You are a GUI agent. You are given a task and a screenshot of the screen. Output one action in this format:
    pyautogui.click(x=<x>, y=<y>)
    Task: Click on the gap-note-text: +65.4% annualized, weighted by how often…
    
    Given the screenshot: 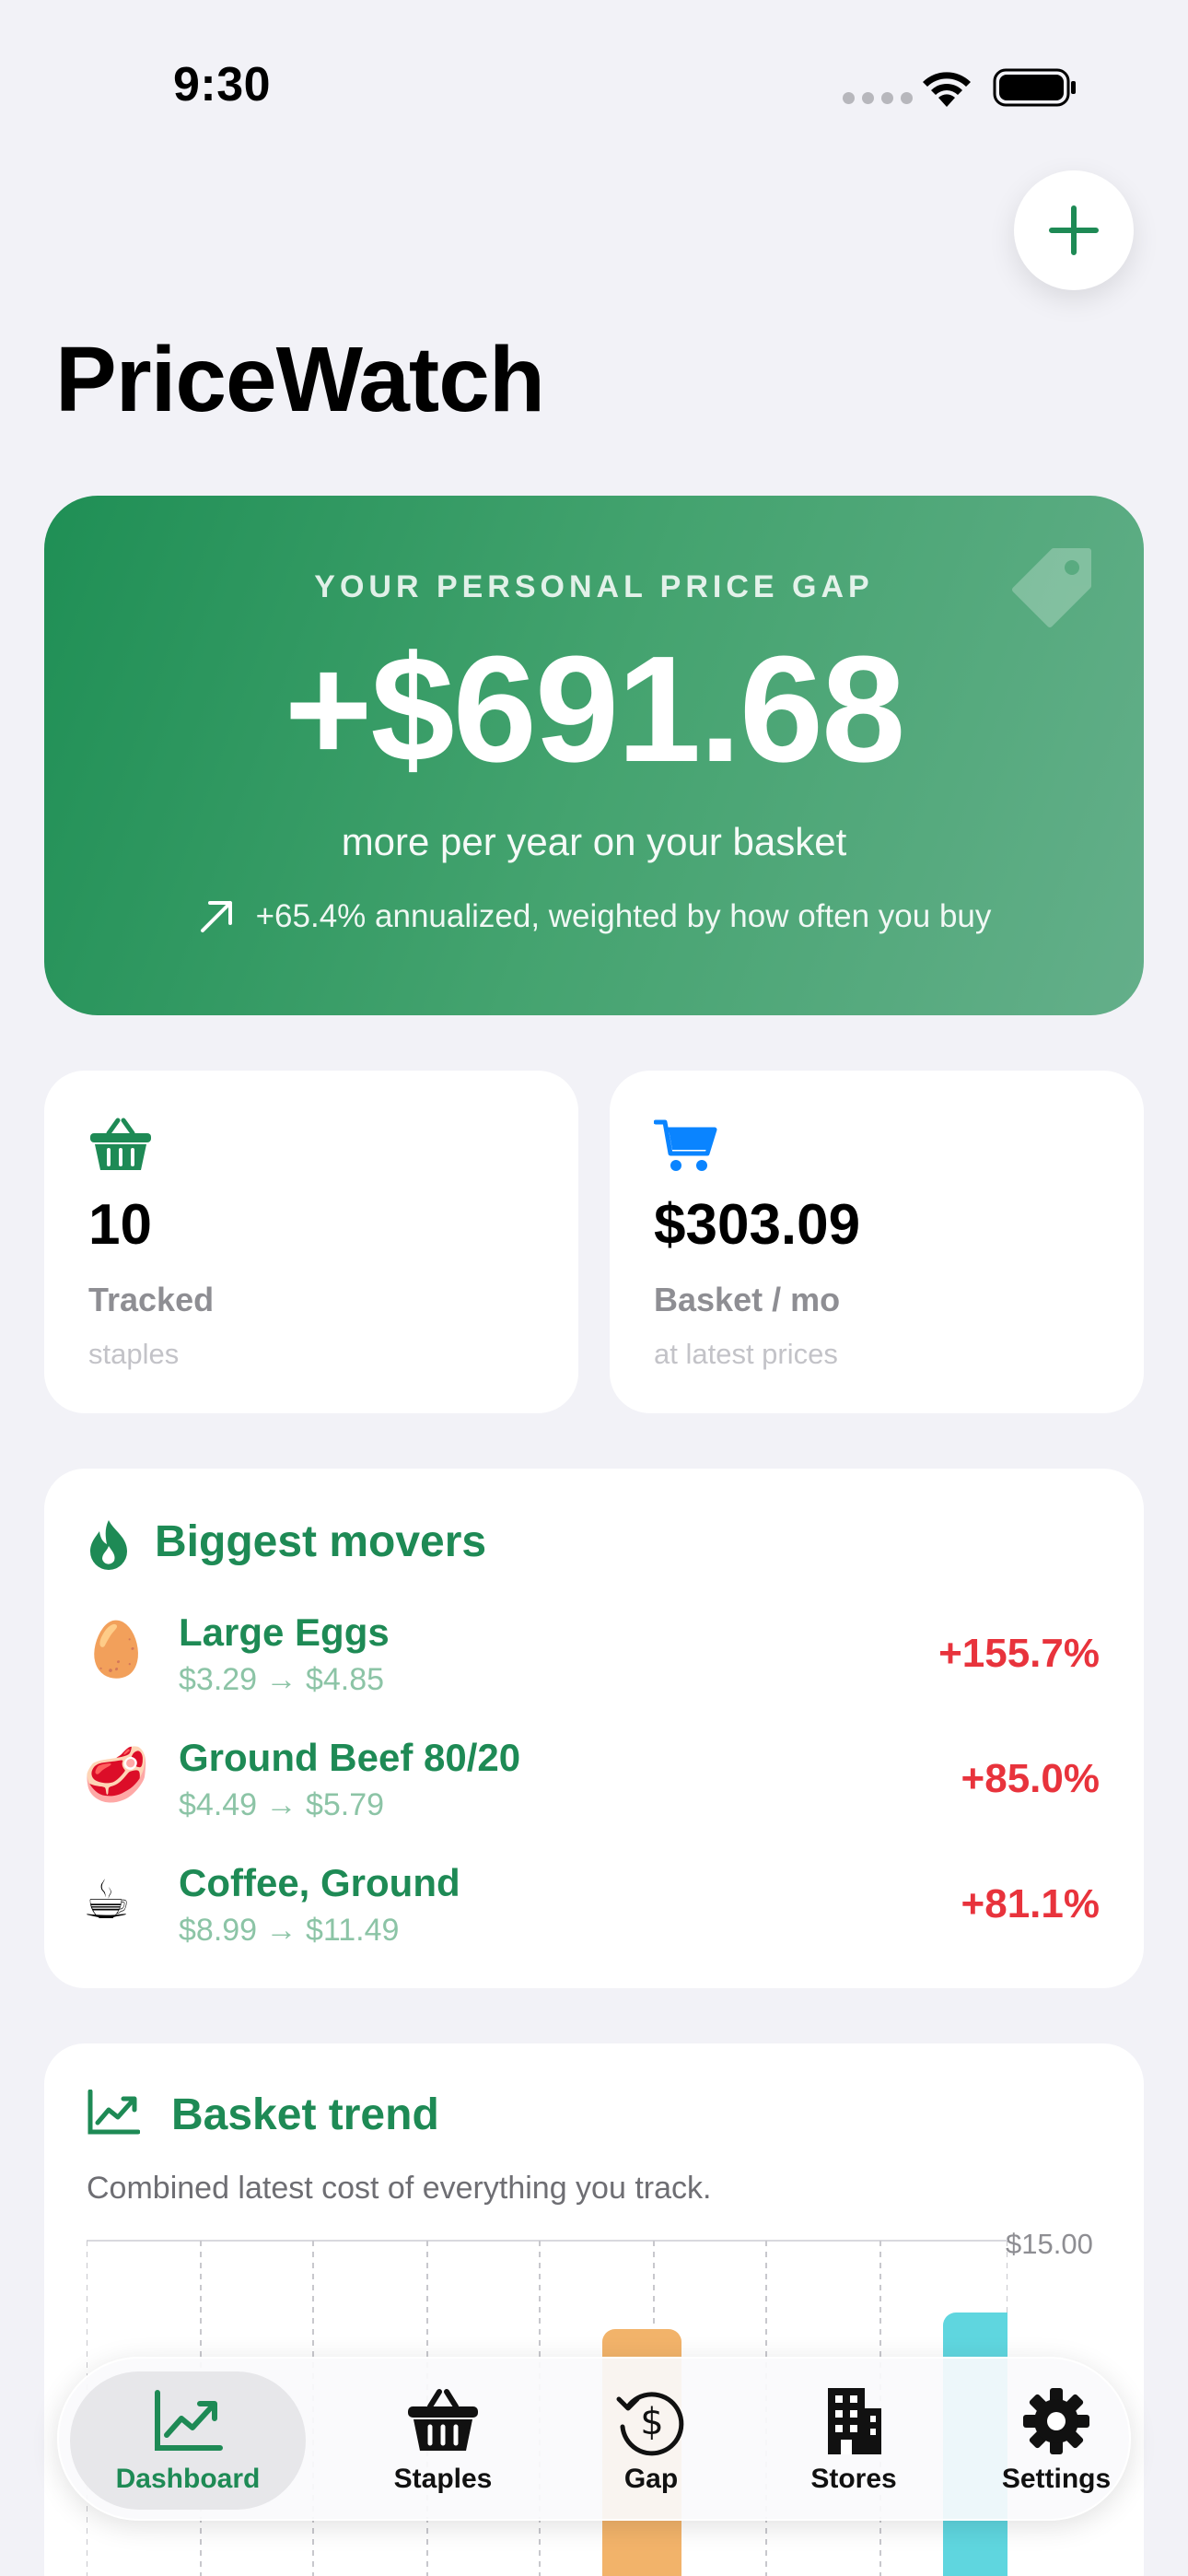 What is the action you would take?
    pyautogui.click(x=623, y=916)
    